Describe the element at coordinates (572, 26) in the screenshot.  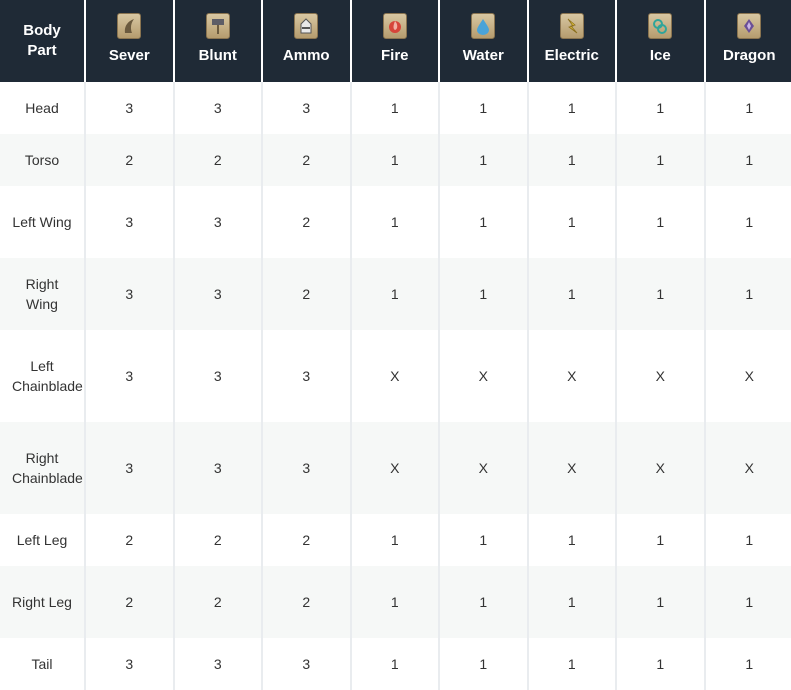
I see `electric-icon` at that location.